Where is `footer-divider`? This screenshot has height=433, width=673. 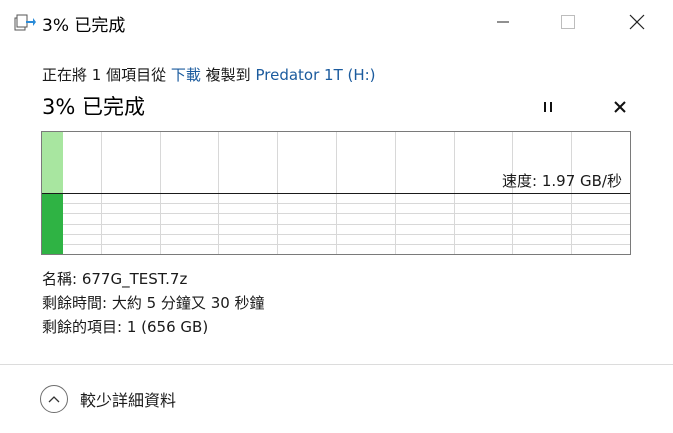
footer-divider is located at coordinates (336, 364).